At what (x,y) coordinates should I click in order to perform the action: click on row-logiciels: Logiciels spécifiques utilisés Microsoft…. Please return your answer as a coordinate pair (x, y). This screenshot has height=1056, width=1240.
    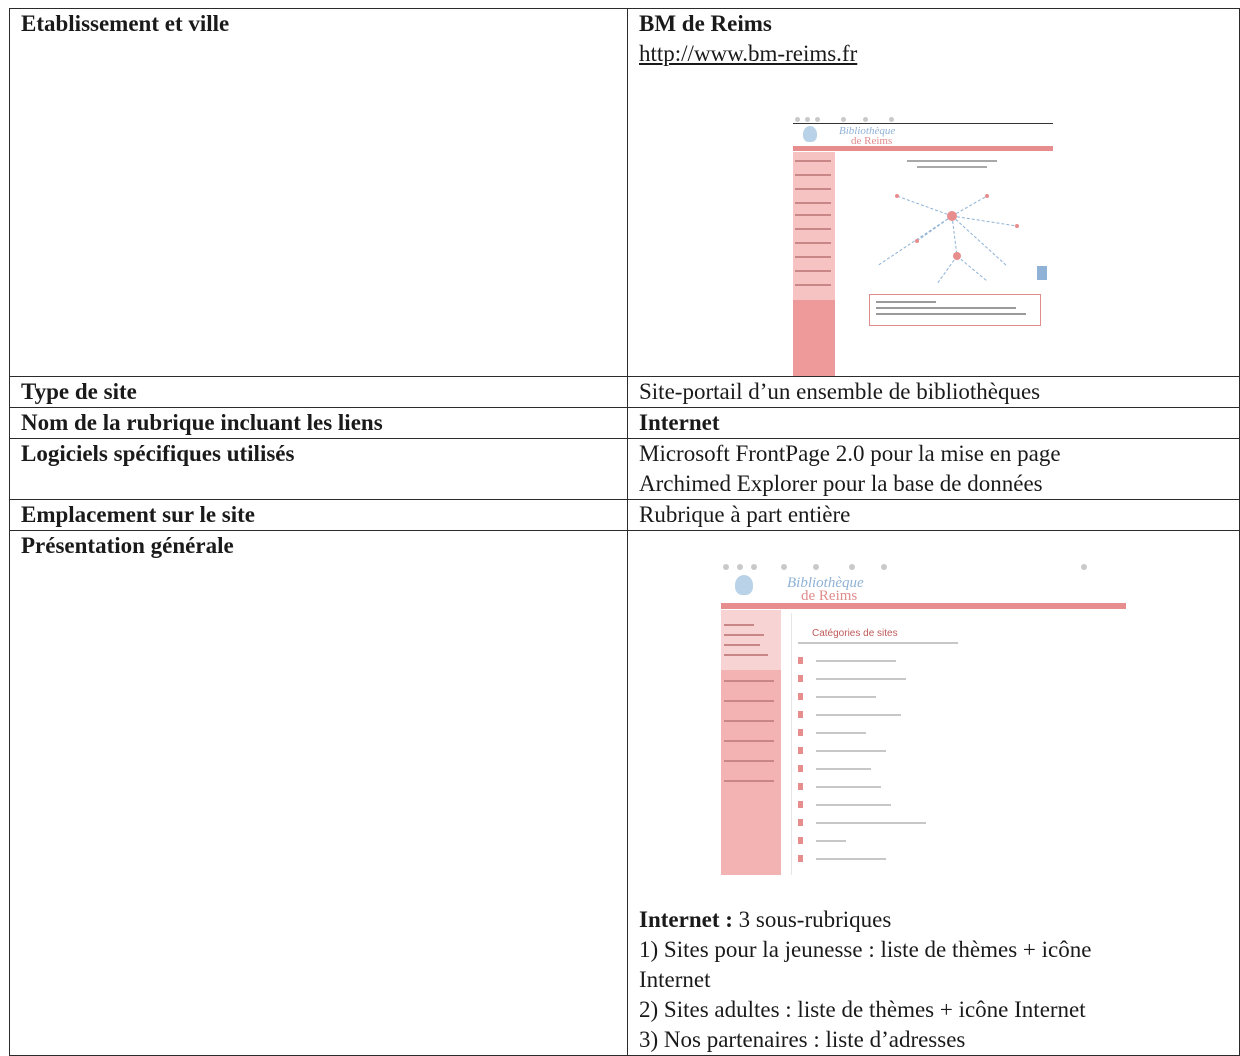
    Looking at the image, I should click on (624, 469).